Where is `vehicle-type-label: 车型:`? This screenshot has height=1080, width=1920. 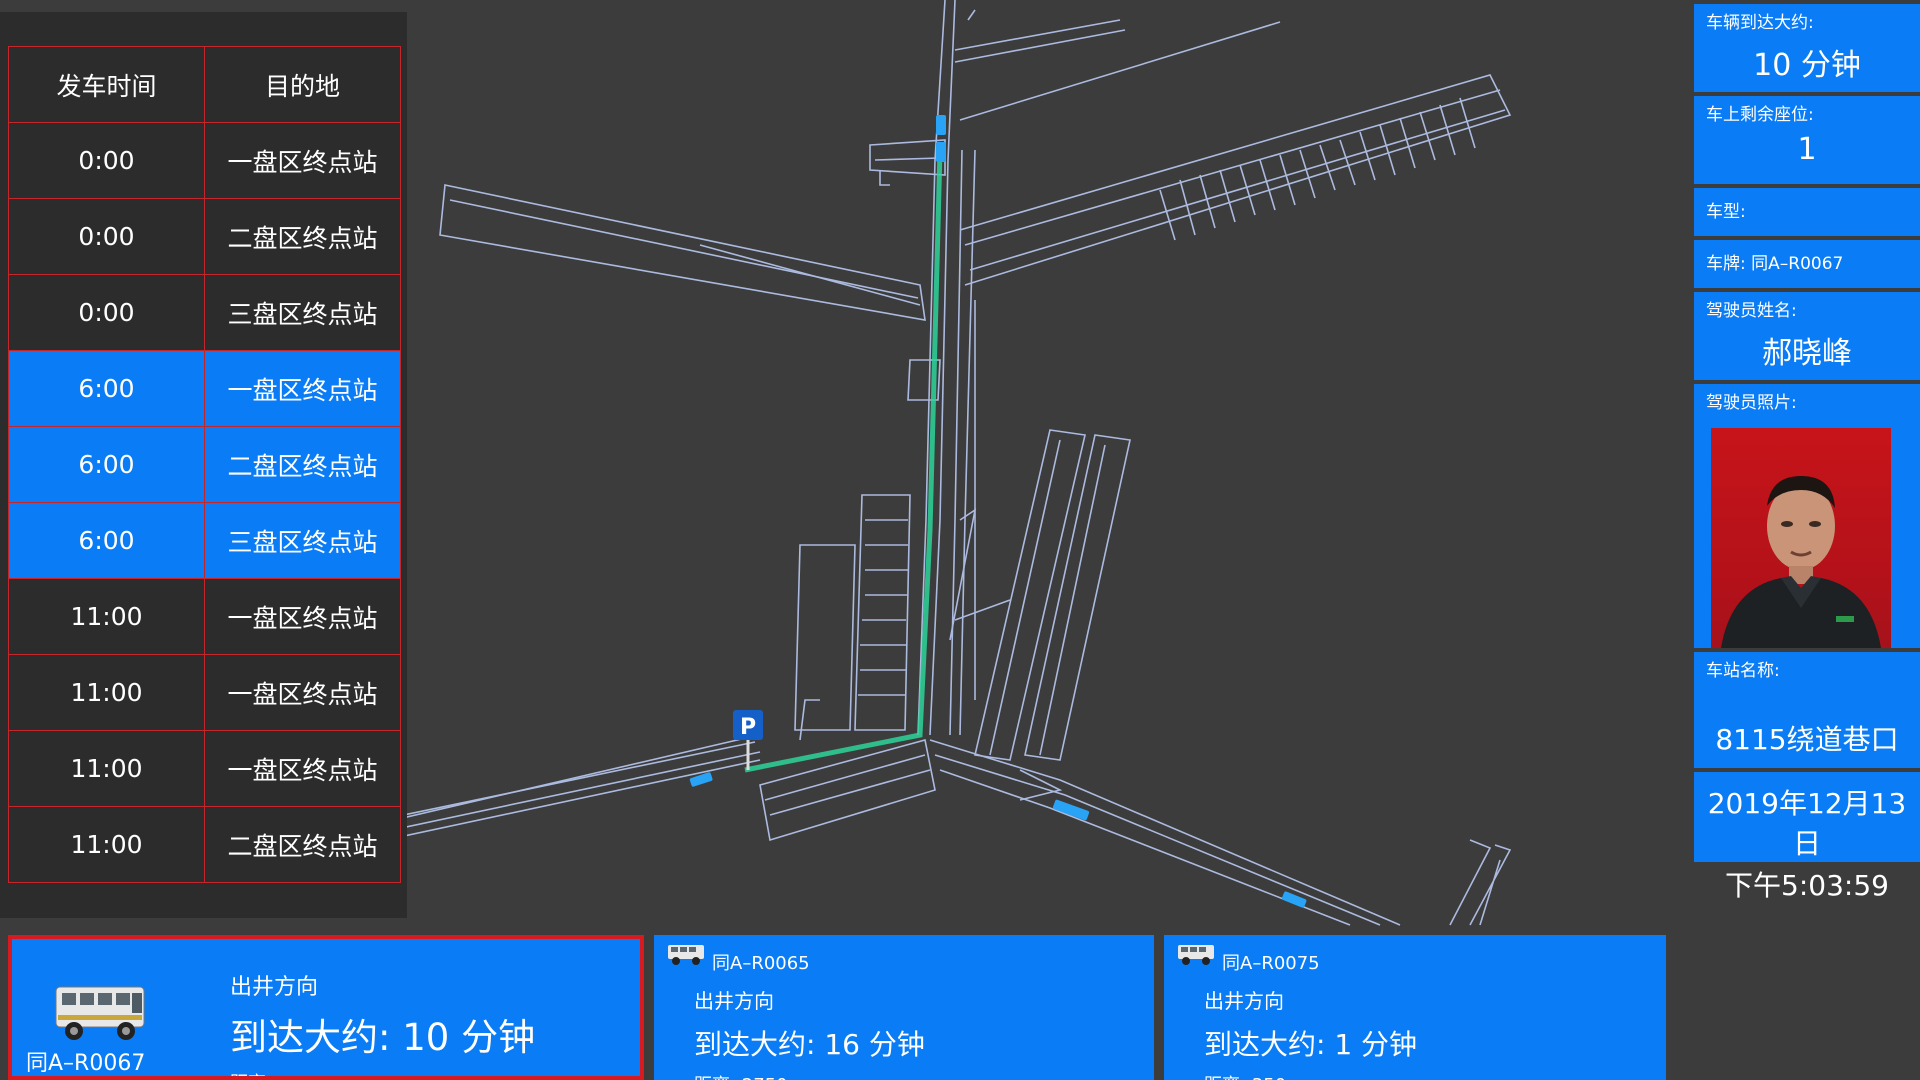 vehicle-type-label: 车型: is located at coordinates (1726, 212).